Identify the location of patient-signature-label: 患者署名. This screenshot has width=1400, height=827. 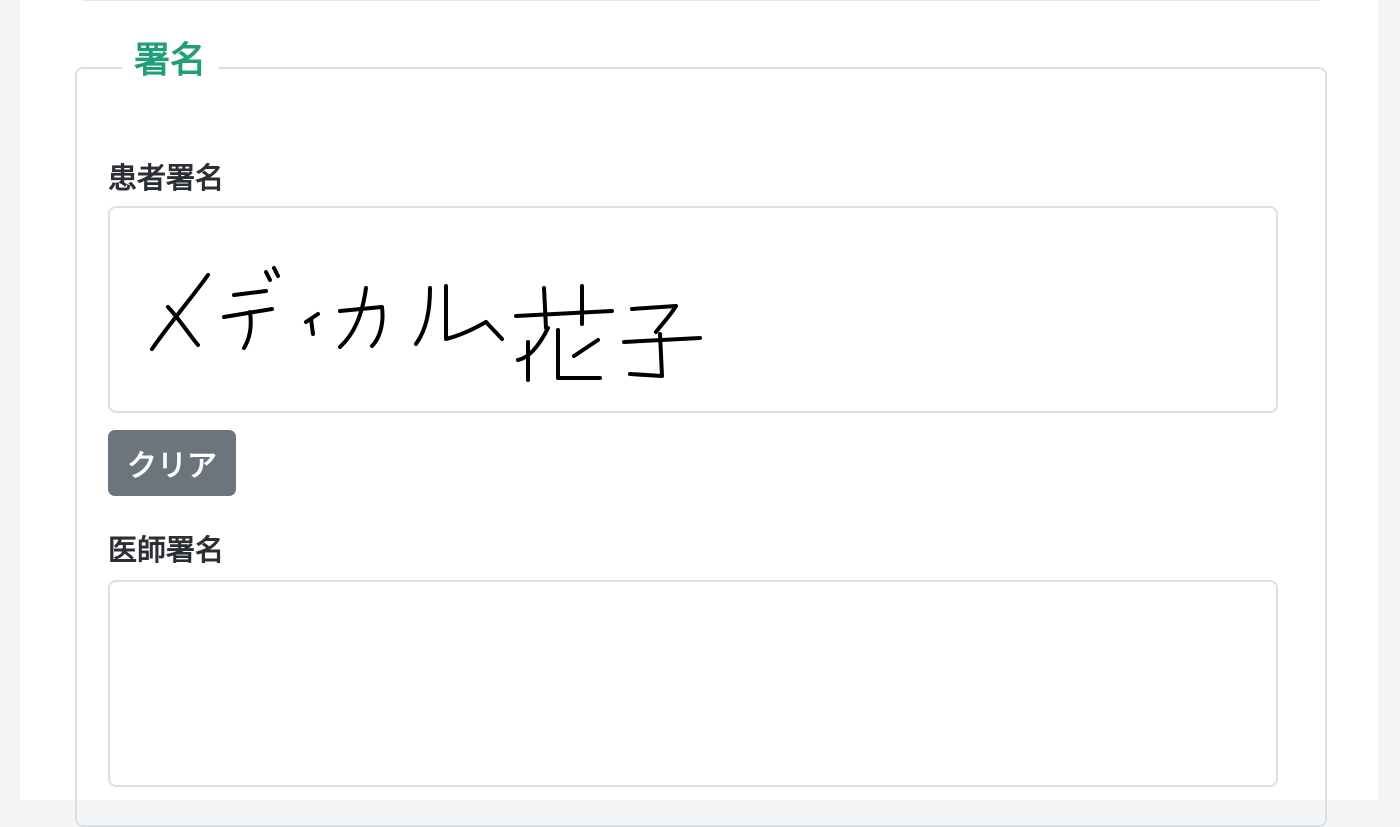
(166, 178).